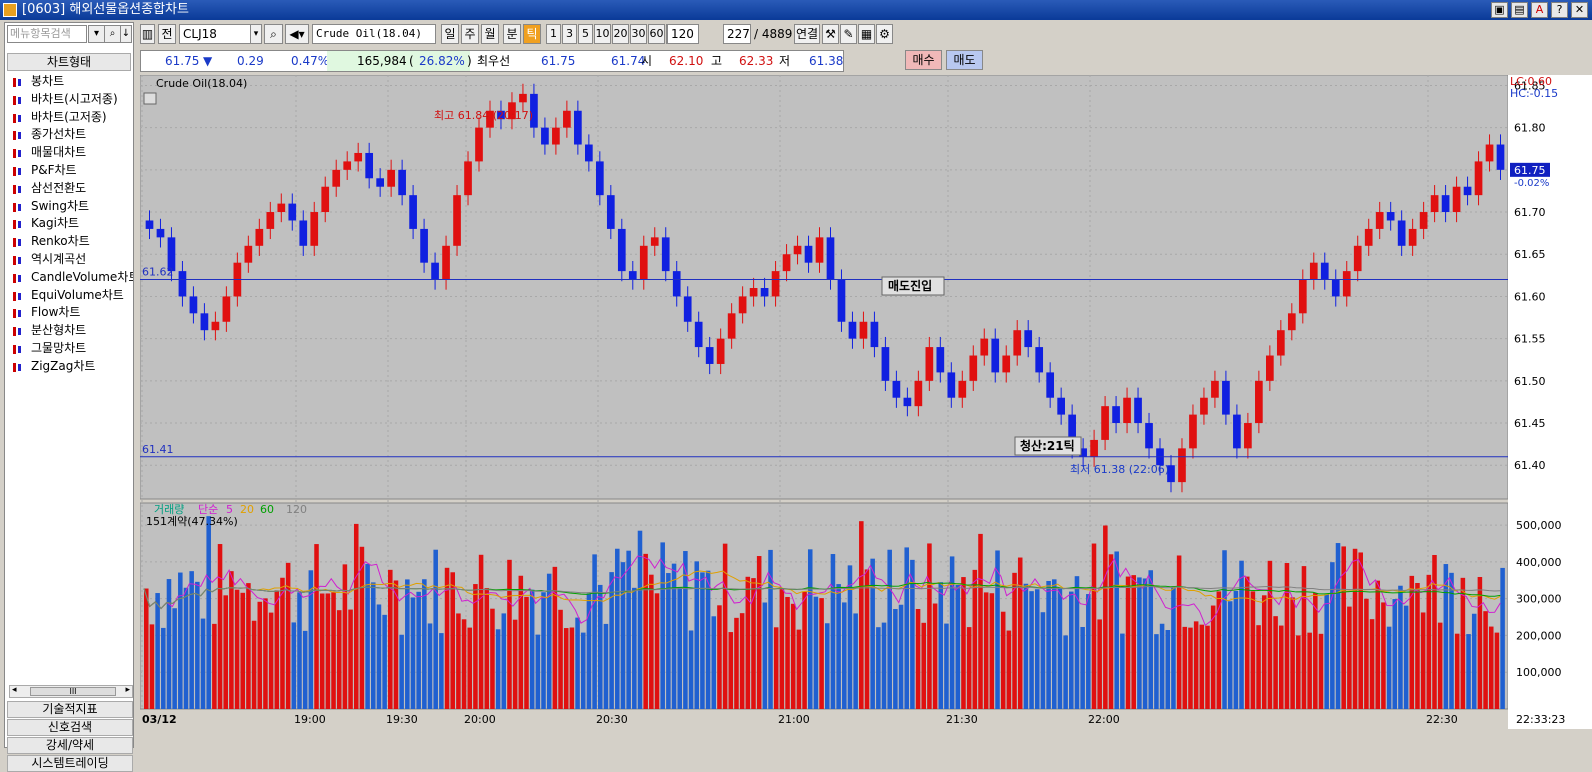 This screenshot has height=772, width=1592. I want to click on tab-system-trading: 시스템트레이딩, so click(70, 763).